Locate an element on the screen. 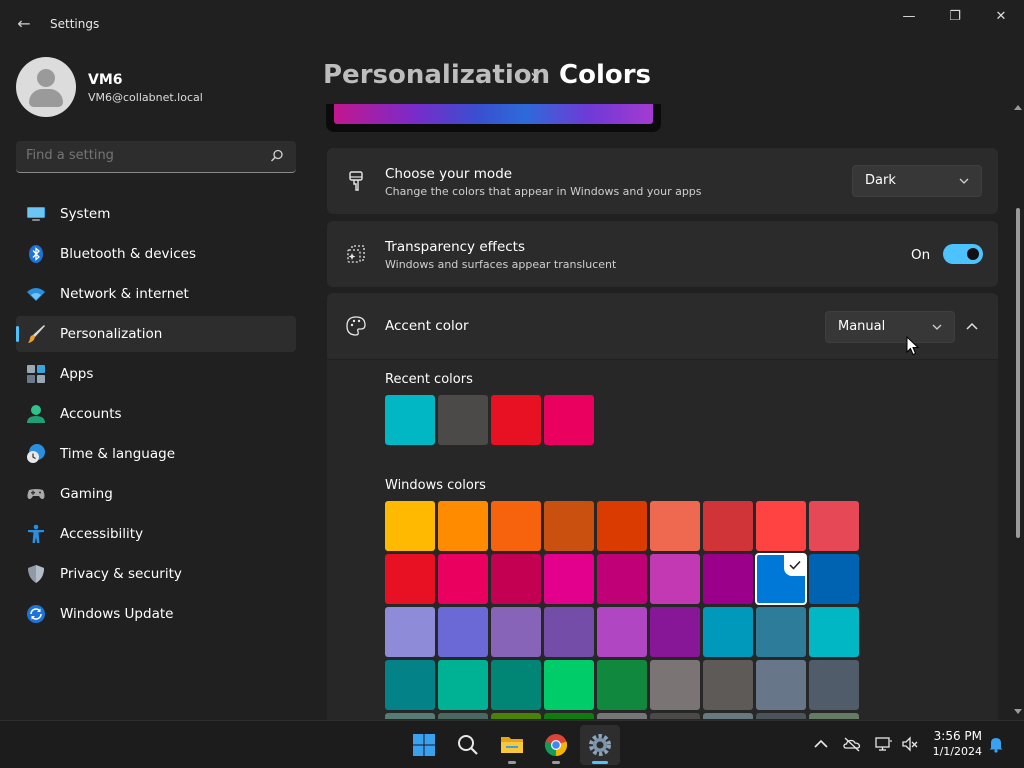 Image resolution: width=1024 pixels, height=768 pixels. scroll-up-icon is located at coordinates (1018, 108).